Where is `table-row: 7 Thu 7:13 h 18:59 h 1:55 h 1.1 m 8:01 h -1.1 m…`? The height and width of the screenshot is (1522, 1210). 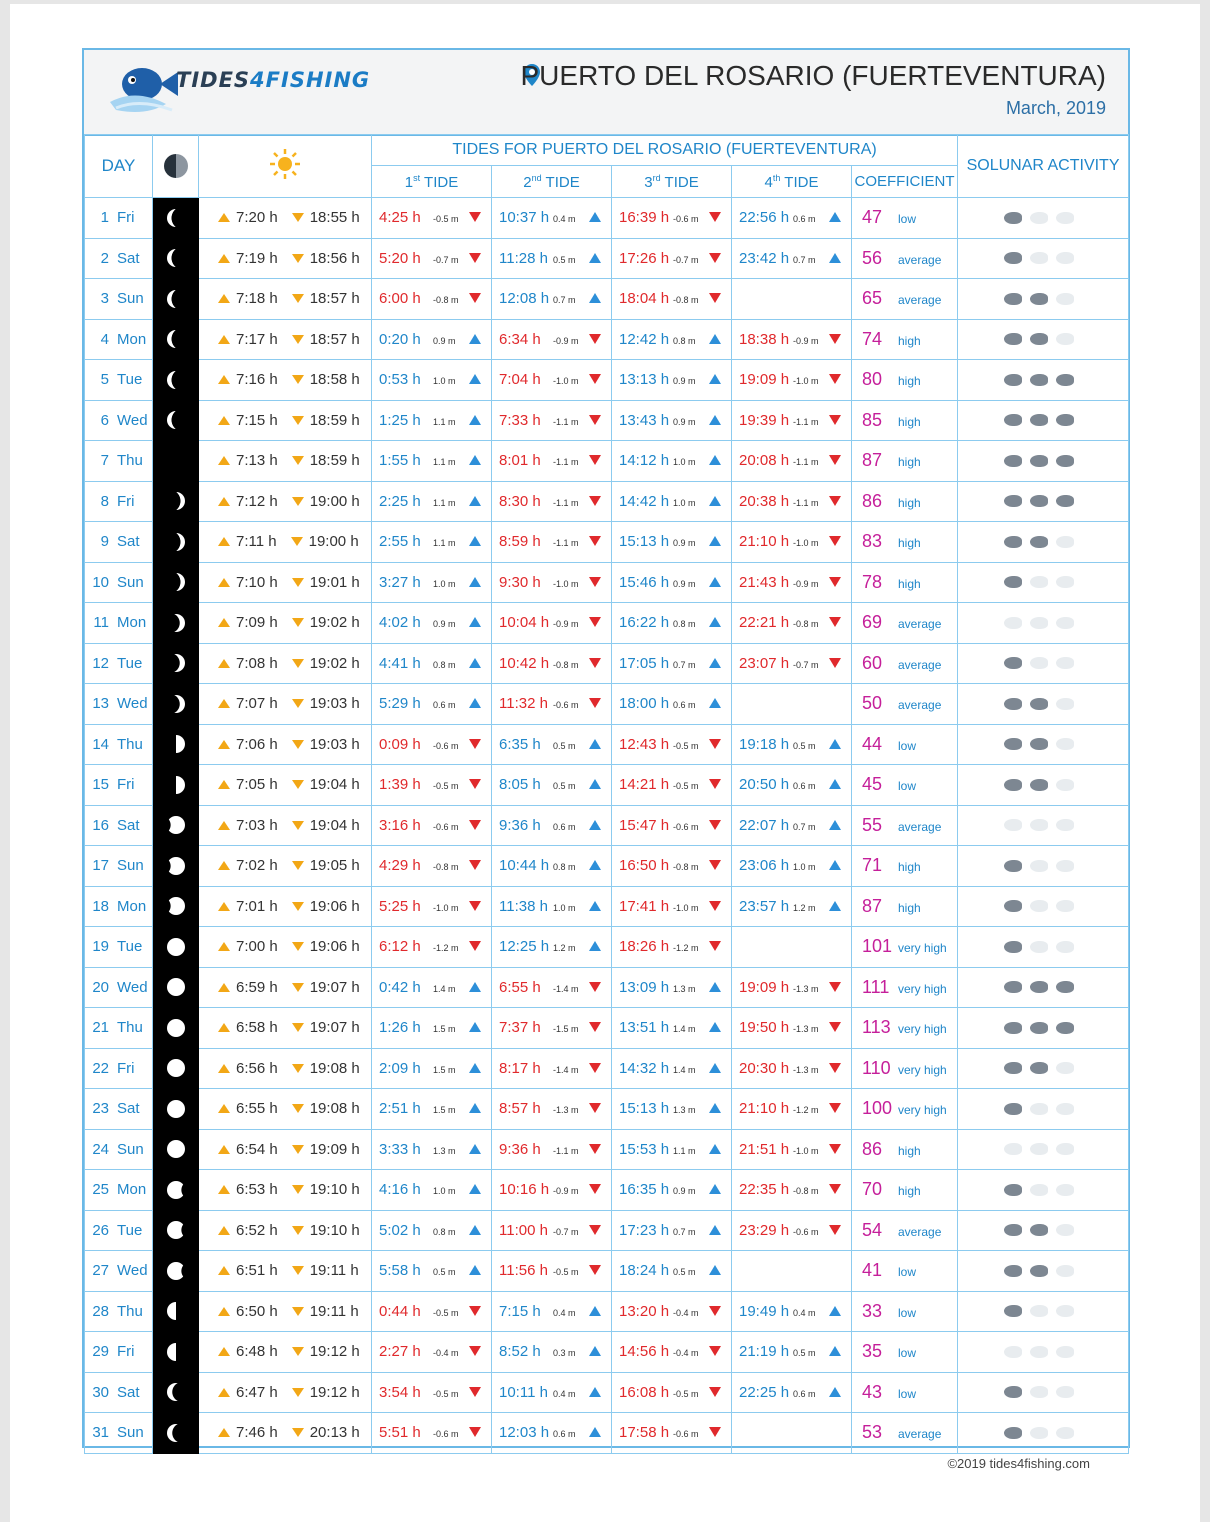 table-row: 7 Thu 7:13 h 18:59 h 1:55 h 1.1 m 8:01 h -1.1 m… is located at coordinates (607, 461).